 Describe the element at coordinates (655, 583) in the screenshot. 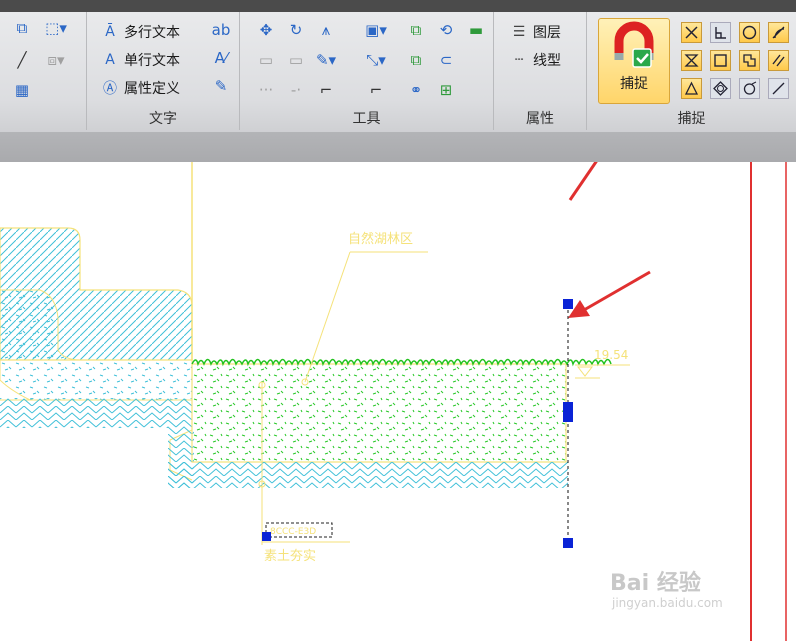

I see `watermark-brand: Bai 经验` at that location.